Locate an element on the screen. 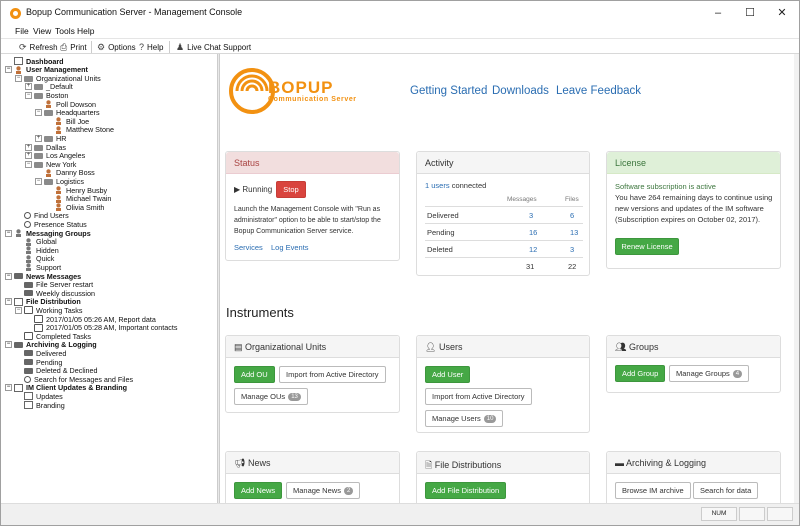 The image size is (800, 526). tree-item: 2017/01/05 05:26 AM, Report data is located at coordinates (90, 319).